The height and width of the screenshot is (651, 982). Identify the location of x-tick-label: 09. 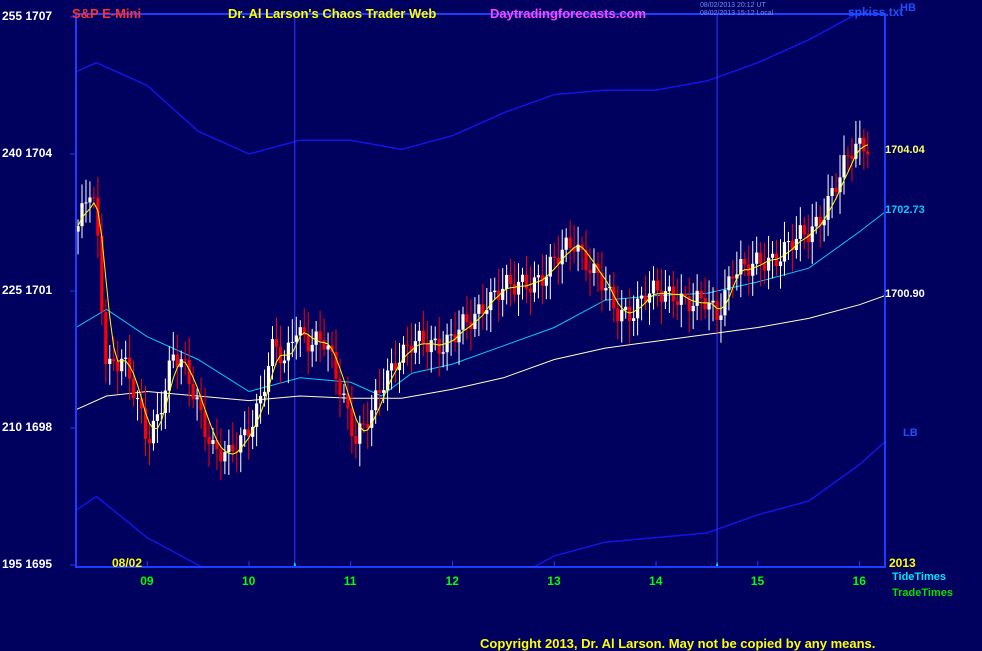
(147, 581).